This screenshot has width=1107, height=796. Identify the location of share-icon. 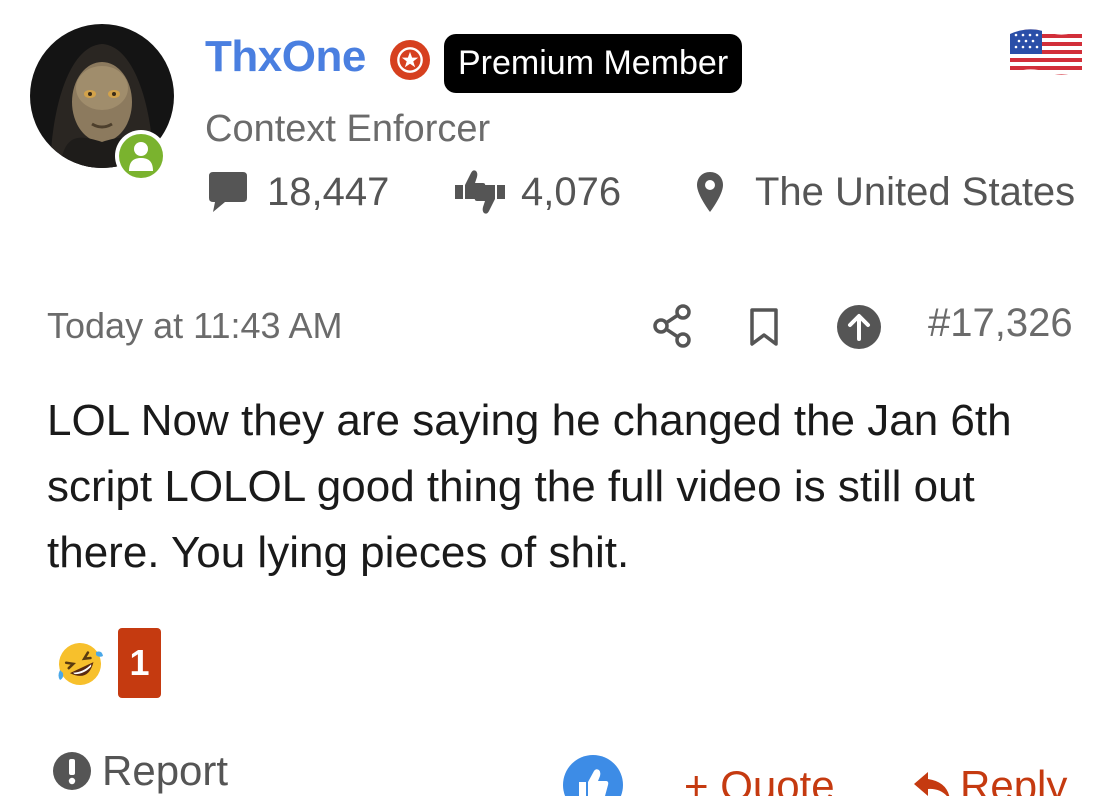
(672, 326).